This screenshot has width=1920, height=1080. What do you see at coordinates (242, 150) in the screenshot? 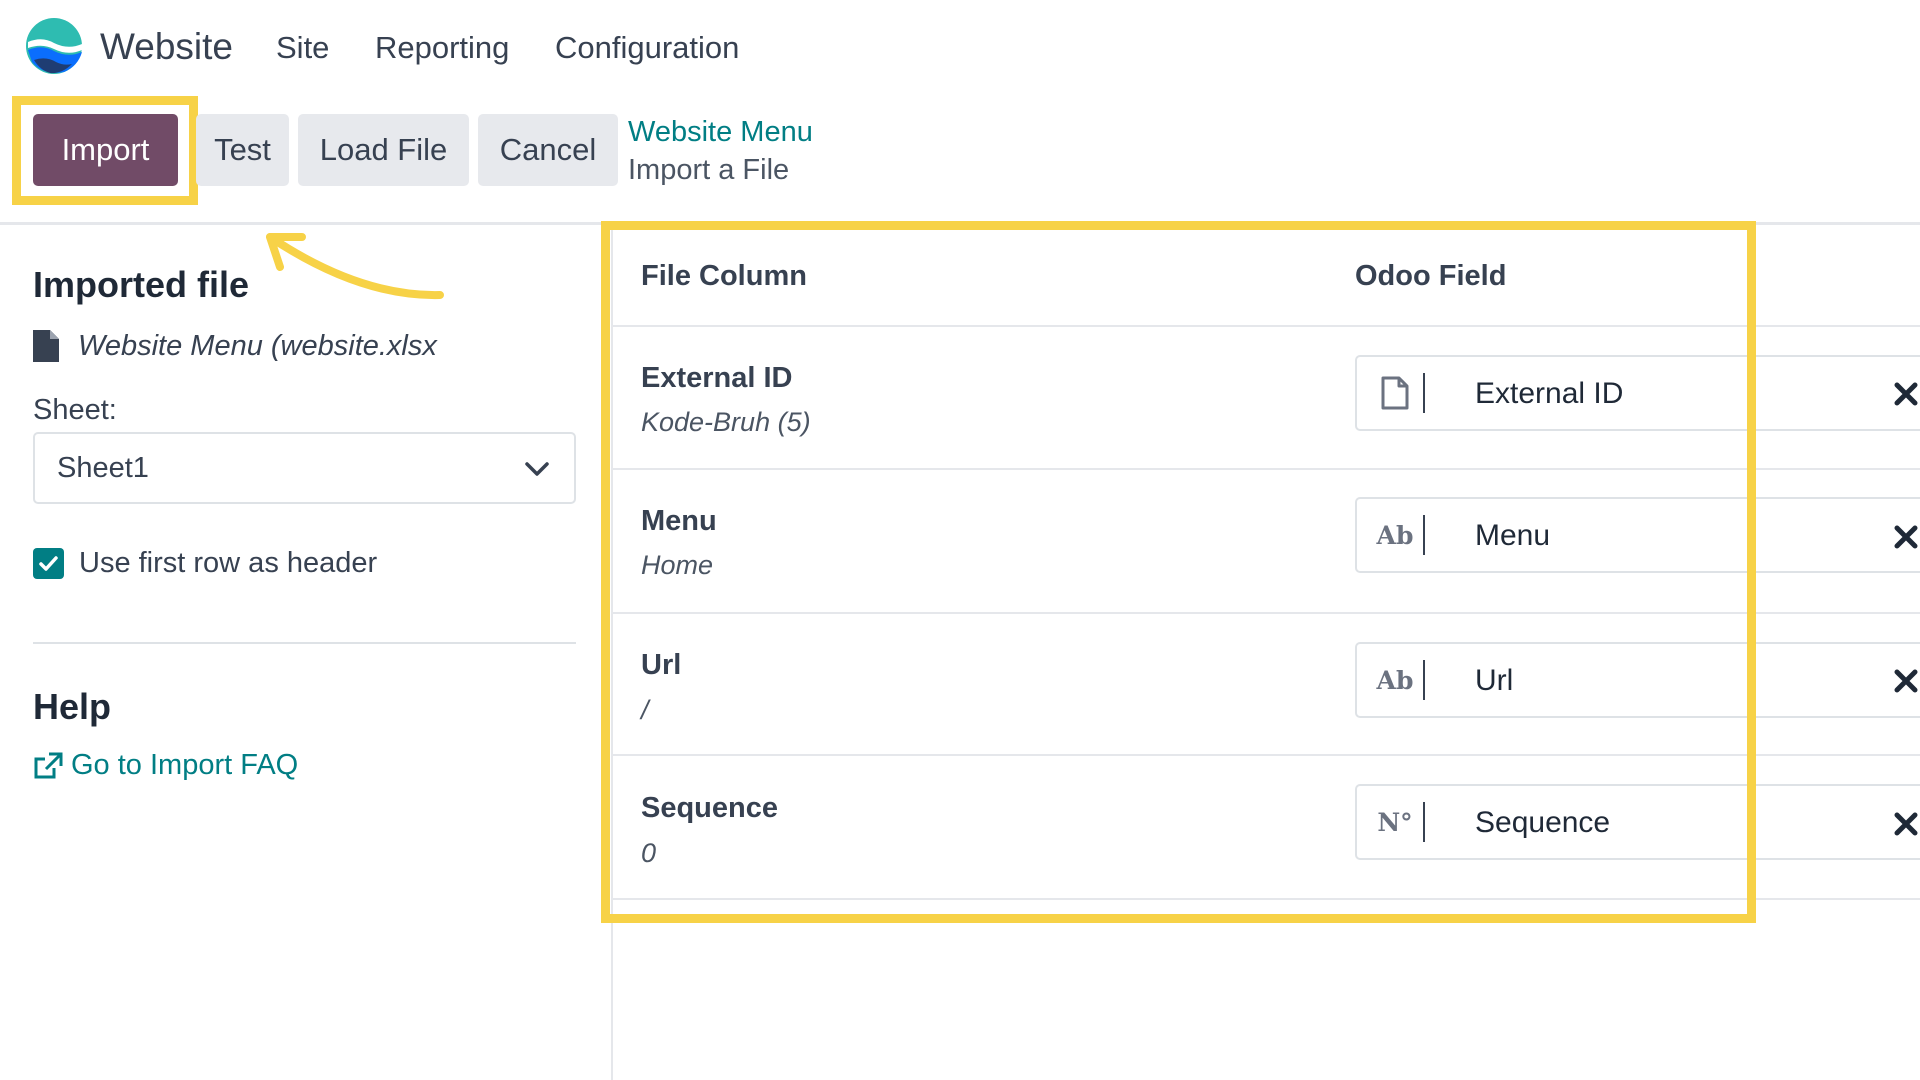
I see `test-button: Test` at bounding box center [242, 150].